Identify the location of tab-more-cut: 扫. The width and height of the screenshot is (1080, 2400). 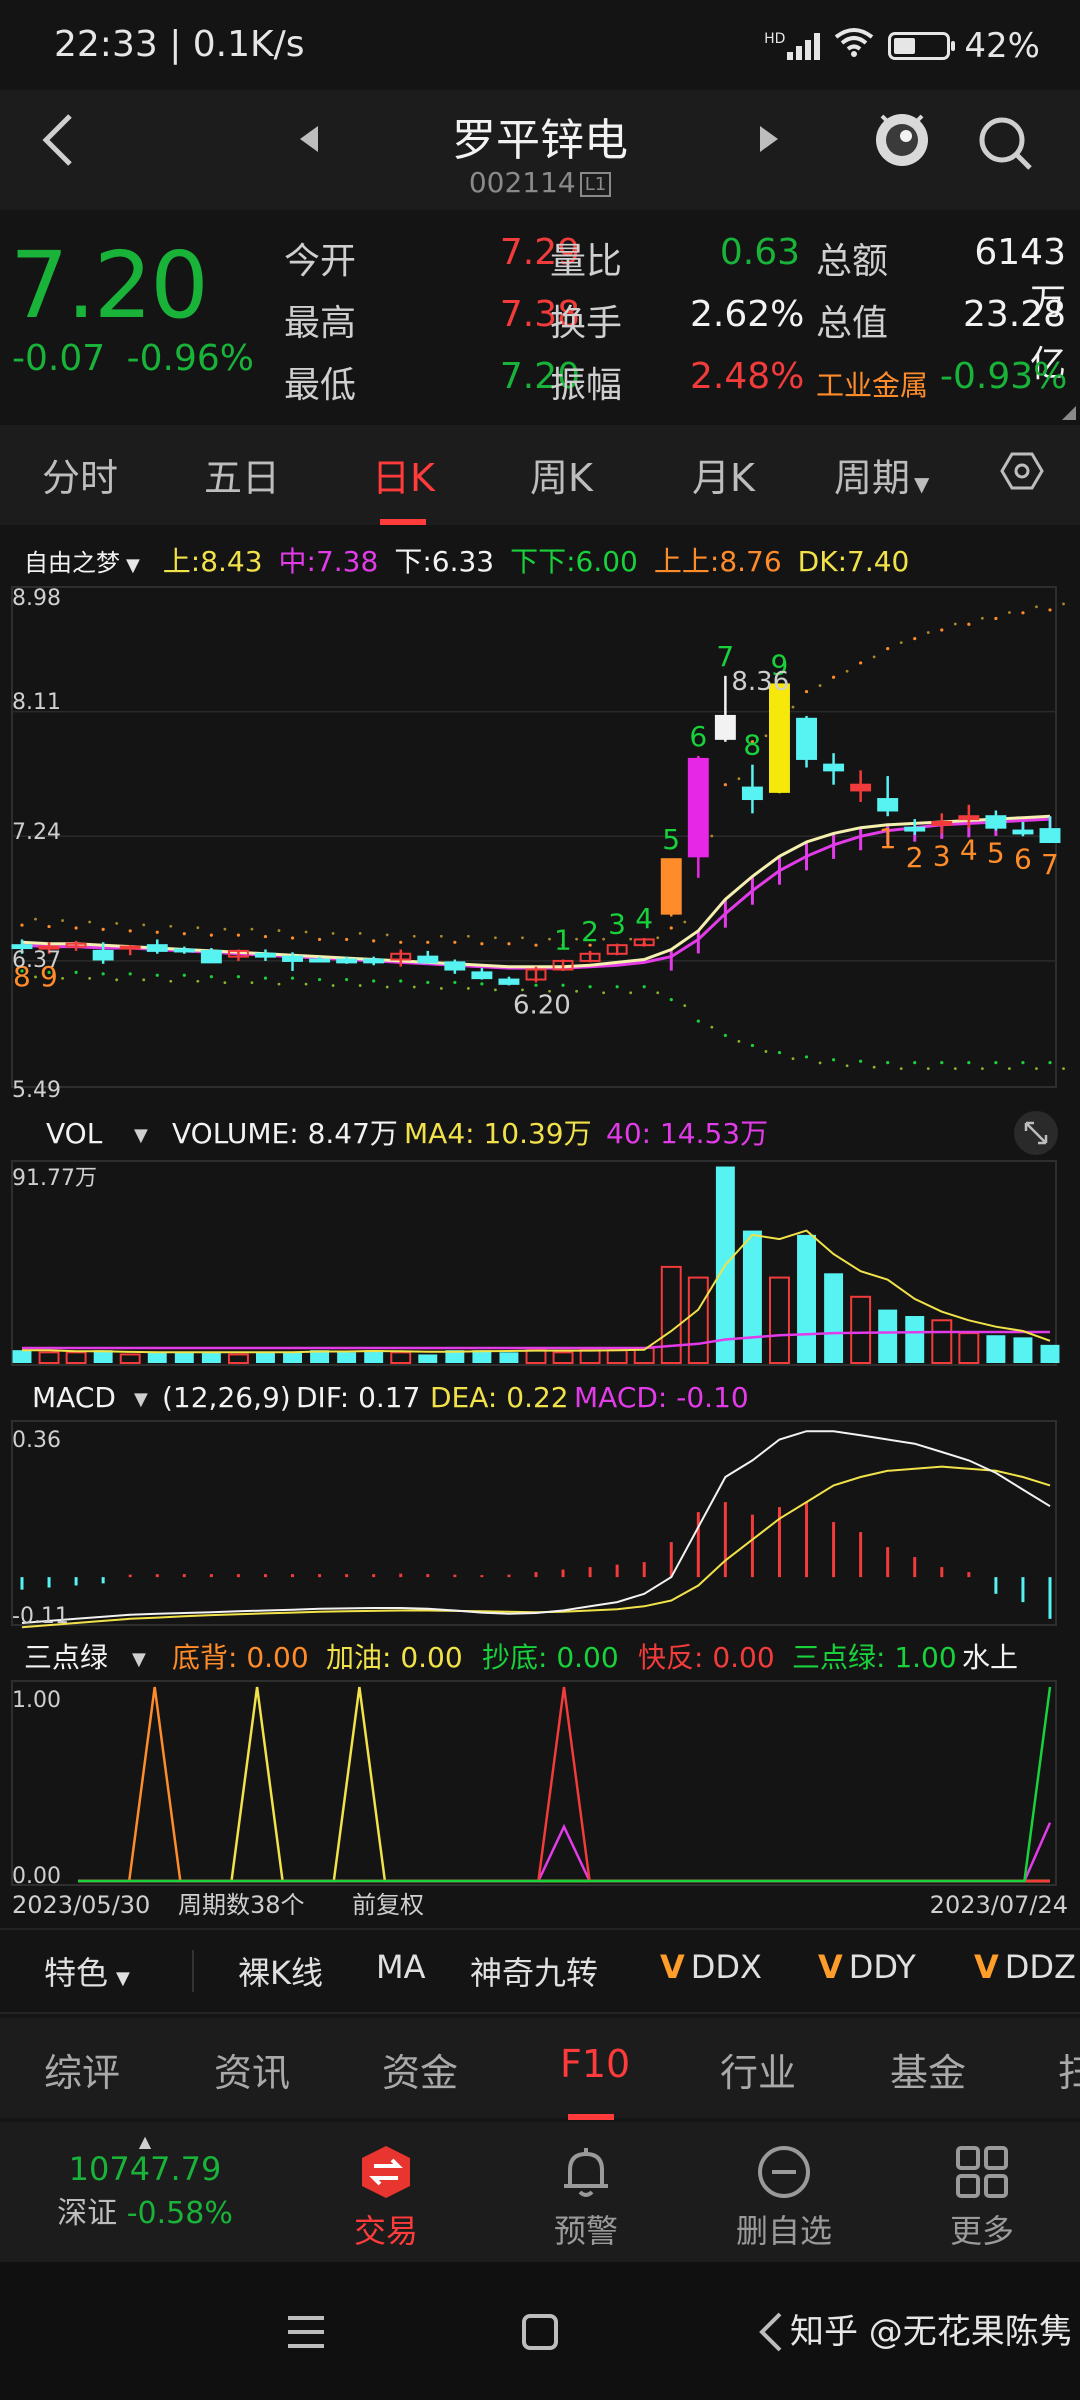
(1069, 2069).